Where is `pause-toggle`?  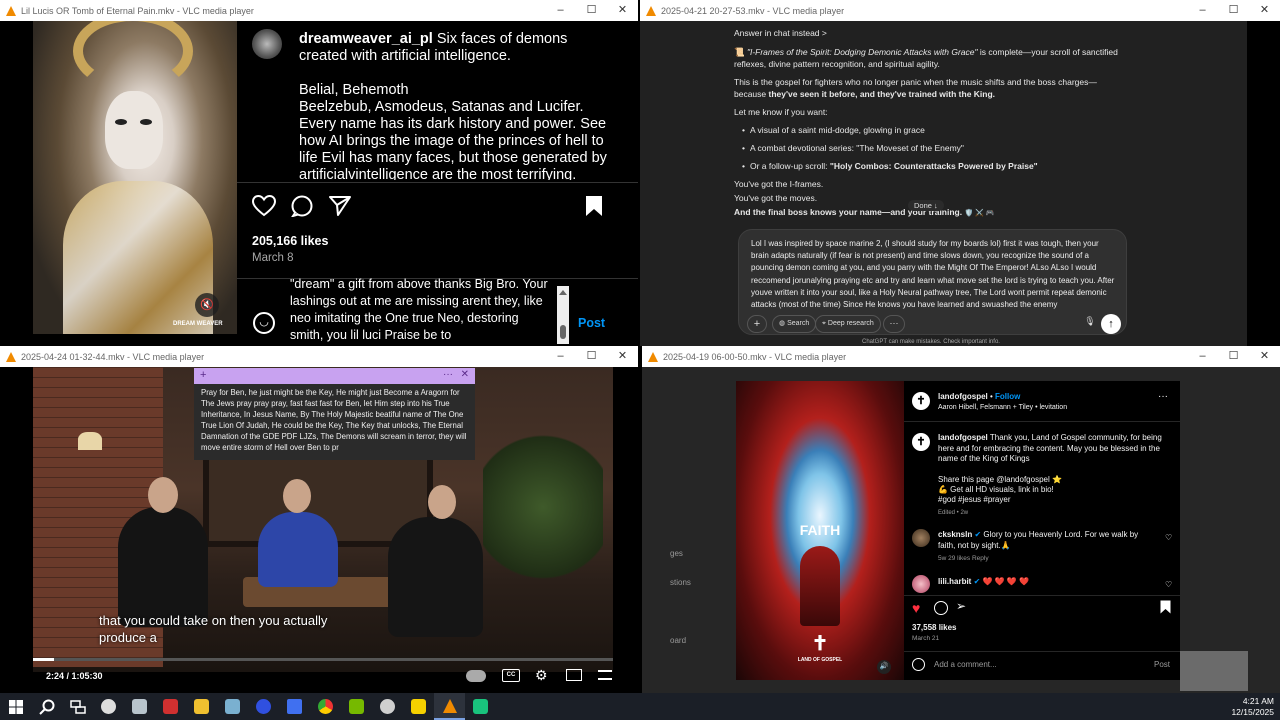 pause-toggle is located at coordinates (476, 676).